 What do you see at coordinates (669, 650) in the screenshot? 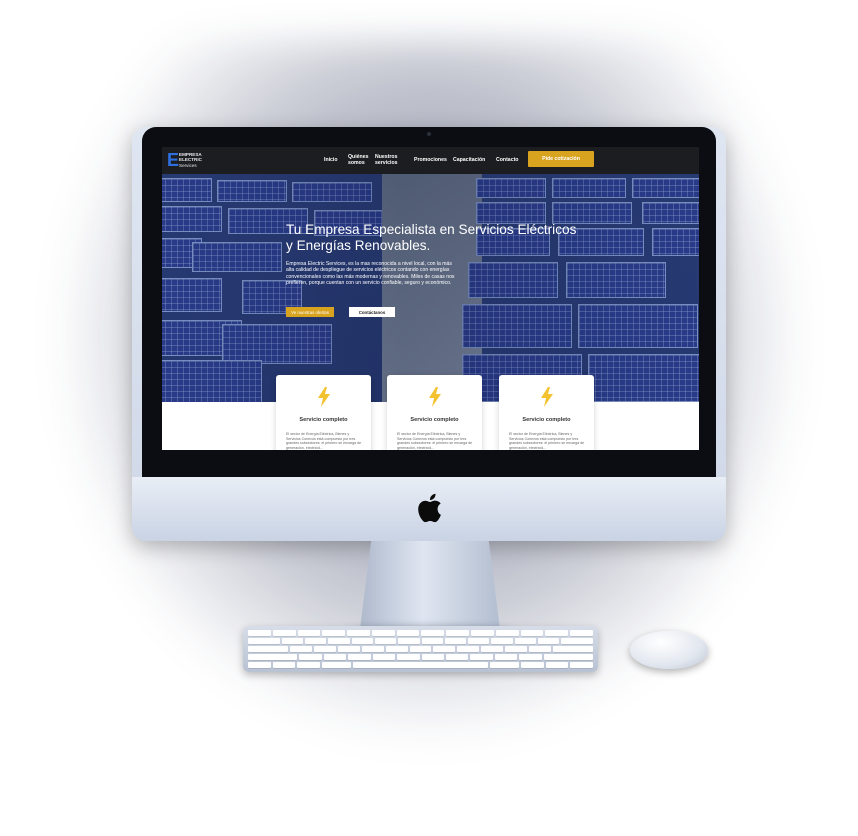
I see `mouse` at bounding box center [669, 650].